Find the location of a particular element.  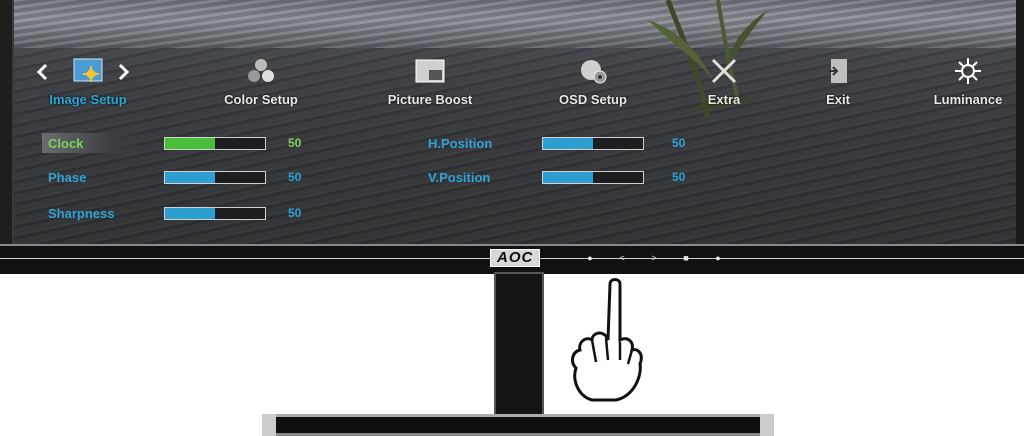

setting-sharpness: Sharpness 50 is located at coordinates (188, 214).